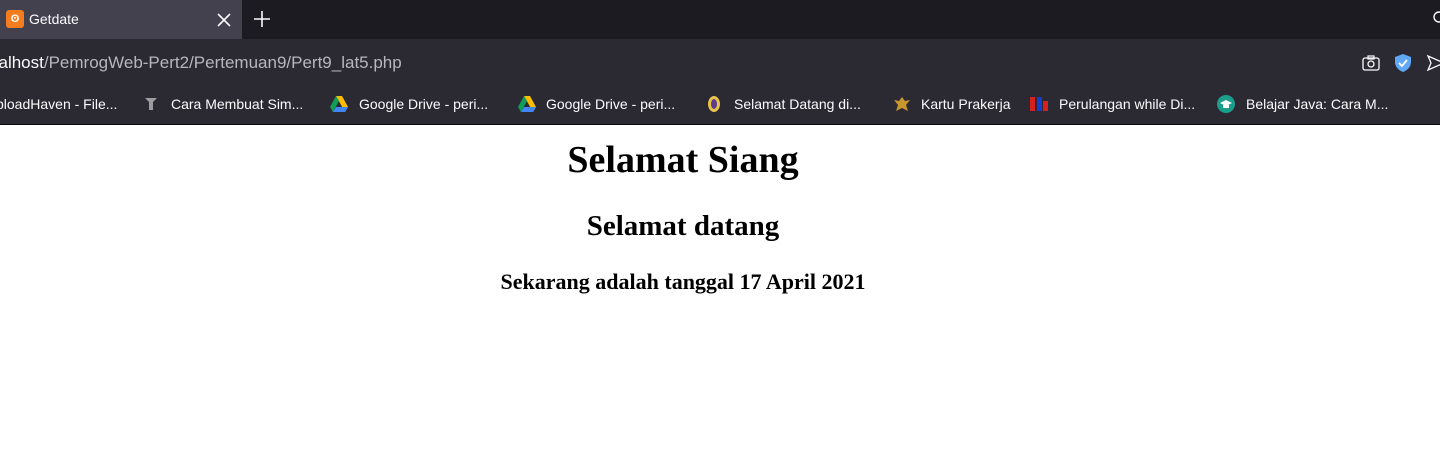 The image size is (1440, 455). I want to click on close-icon, so click(224, 20).